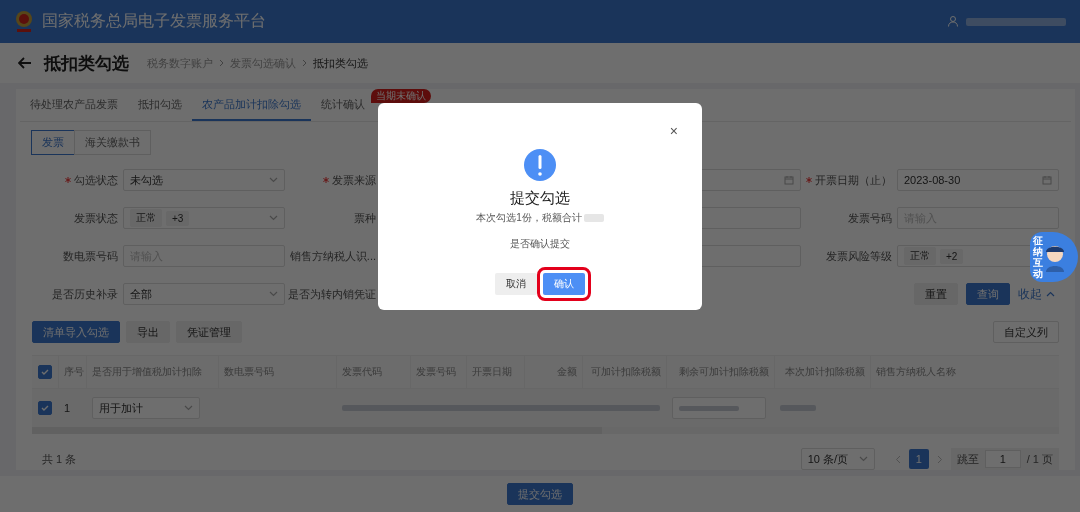 The height and width of the screenshot is (512, 1080). I want to click on table-cell: 1, so click(67, 408).